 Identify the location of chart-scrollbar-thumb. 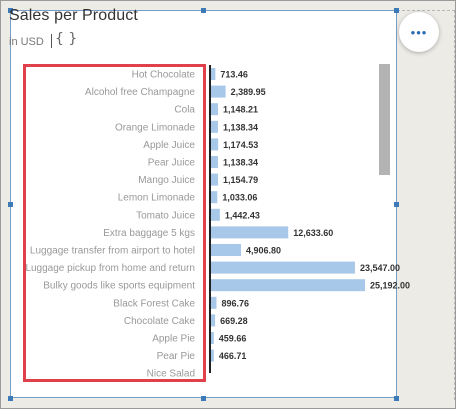
(384, 119).